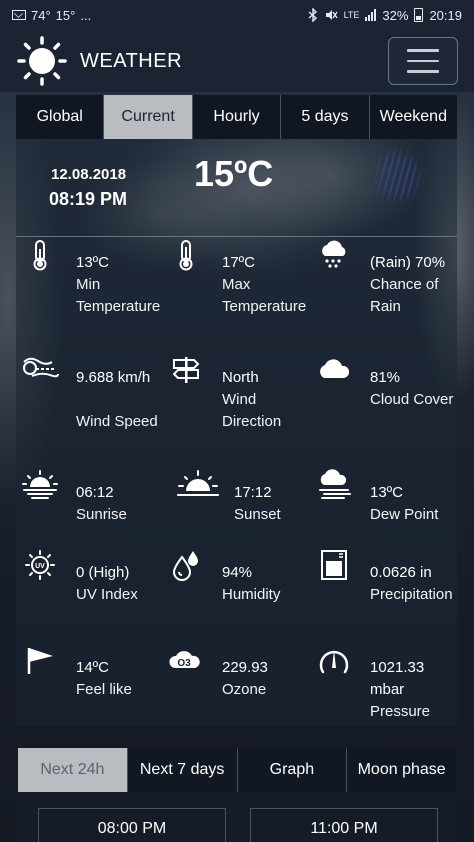 The image size is (474, 842). I want to click on metric-value: 1021.33 mbar, so click(397, 678).